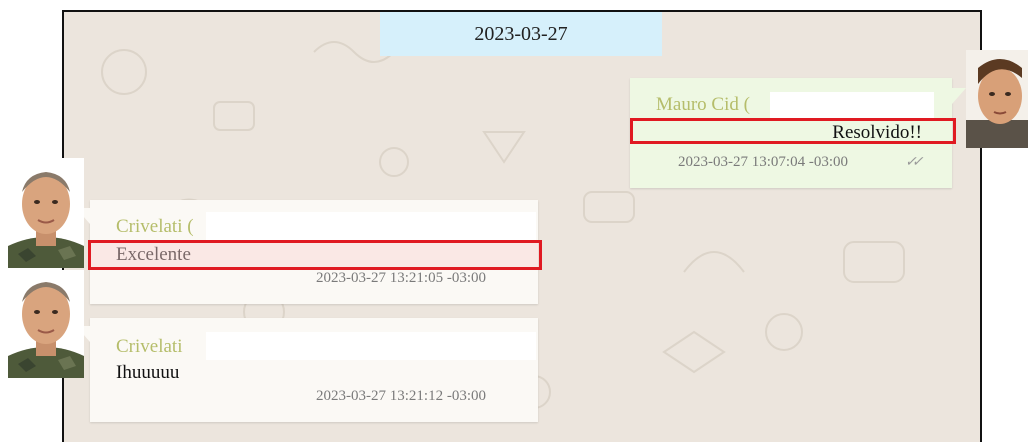 The height and width of the screenshot is (442, 1030). What do you see at coordinates (959, 96) in the screenshot?
I see `bubble-tail` at bounding box center [959, 96].